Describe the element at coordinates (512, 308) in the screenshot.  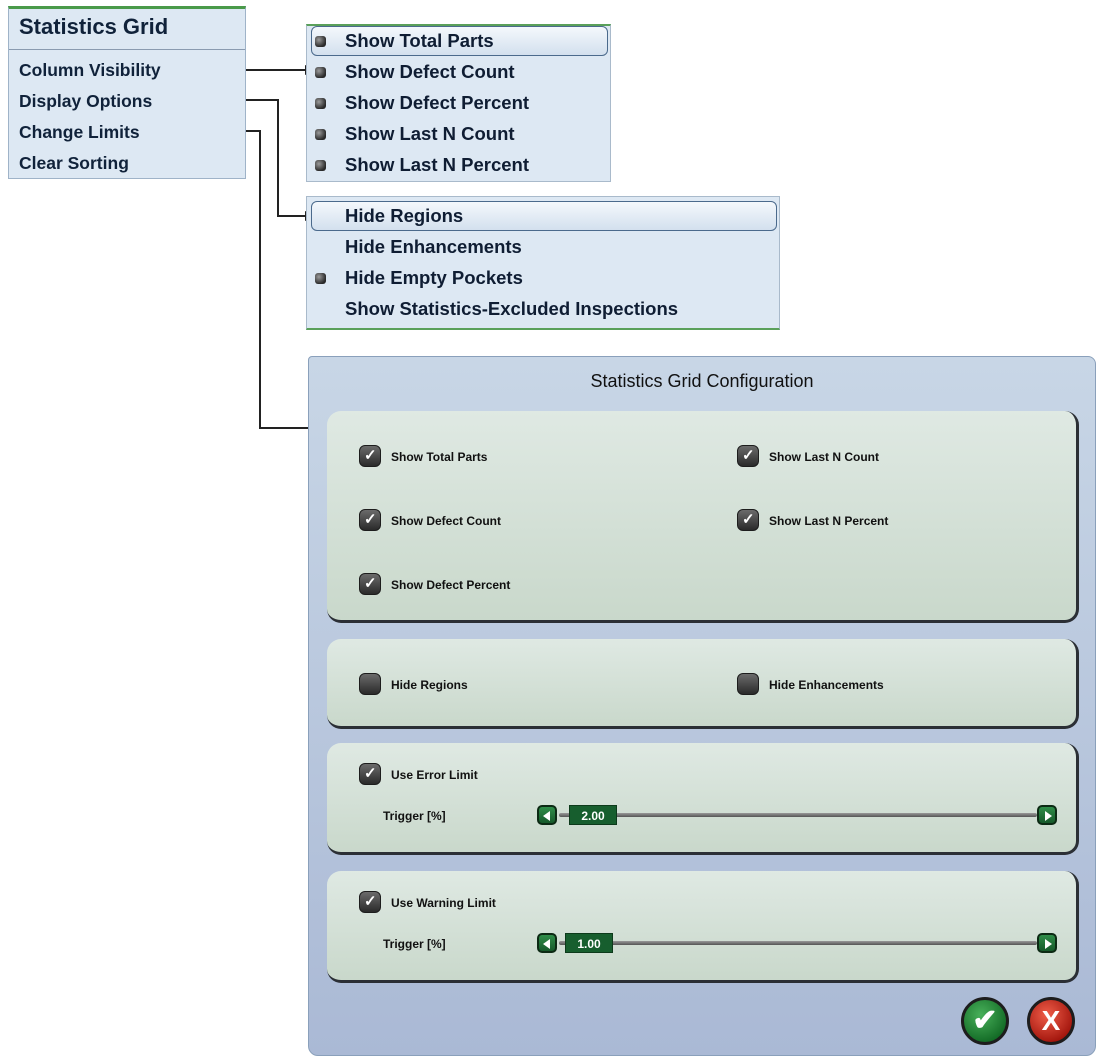
I see `menu-item-label: Show Statistics-Excluded Inspections` at that location.